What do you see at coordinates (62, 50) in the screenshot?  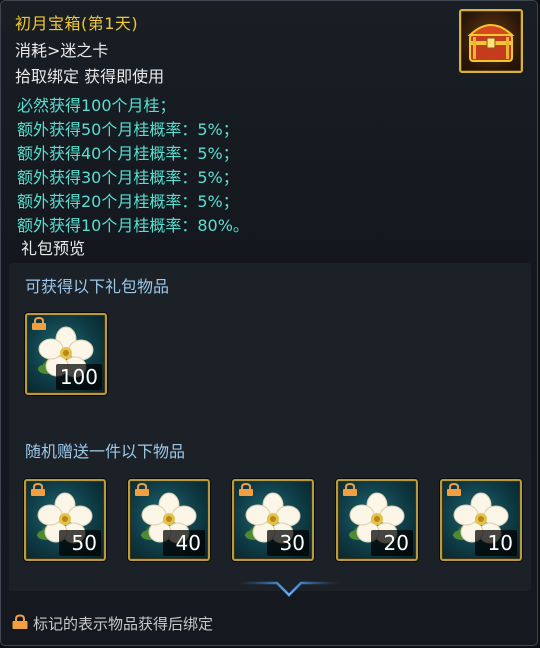 I see `consume-line: 消耗>迷之卡` at bounding box center [62, 50].